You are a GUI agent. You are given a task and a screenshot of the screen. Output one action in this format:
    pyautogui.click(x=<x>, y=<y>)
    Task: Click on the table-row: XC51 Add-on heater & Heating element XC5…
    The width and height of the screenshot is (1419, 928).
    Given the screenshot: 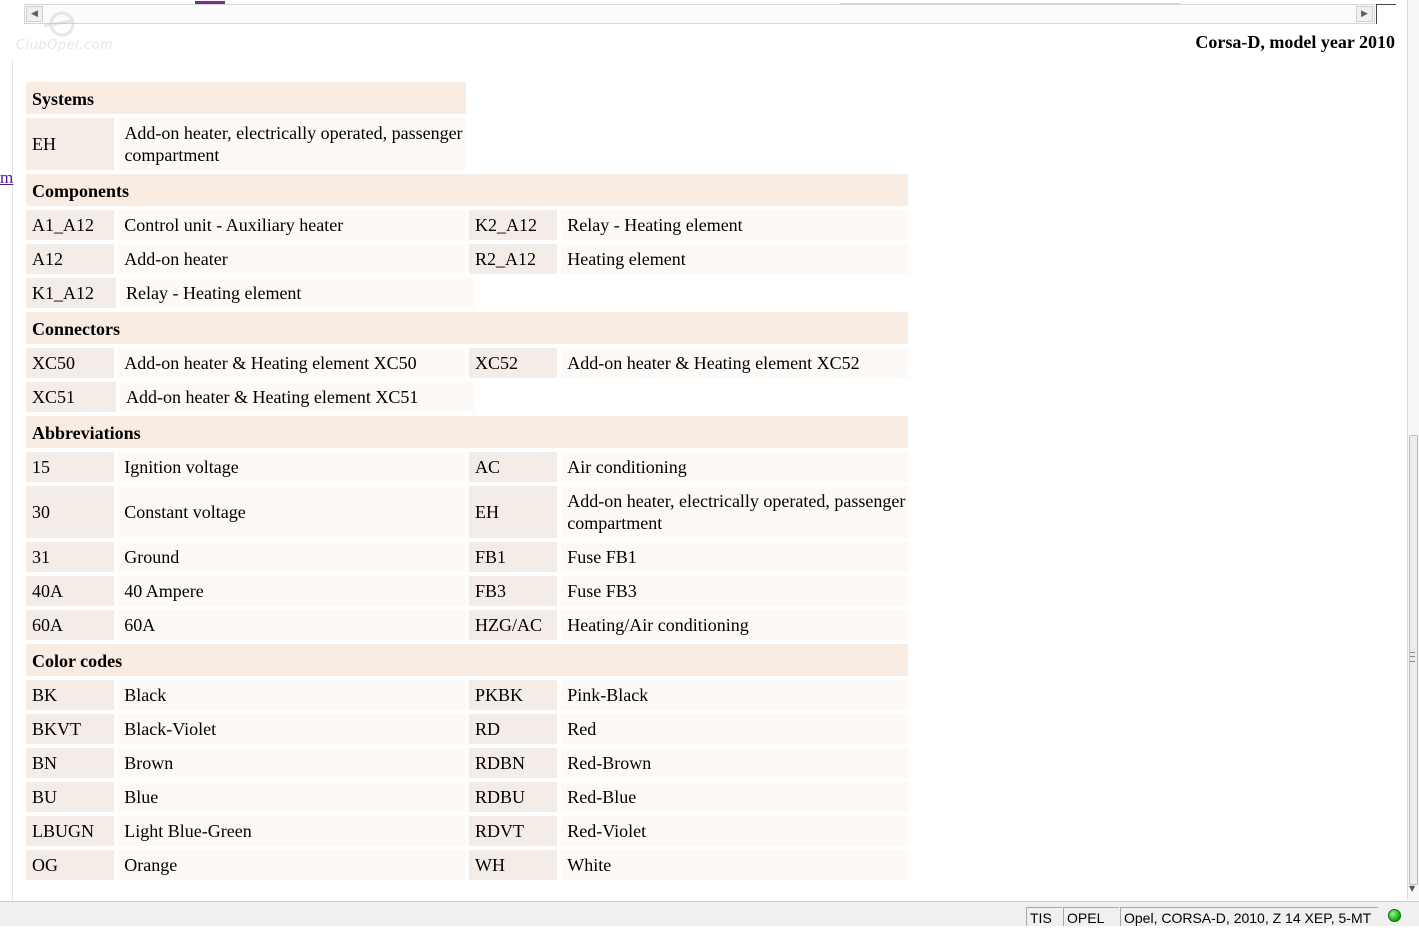 What is the action you would take?
    pyautogui.click(x=467, y=397)
    